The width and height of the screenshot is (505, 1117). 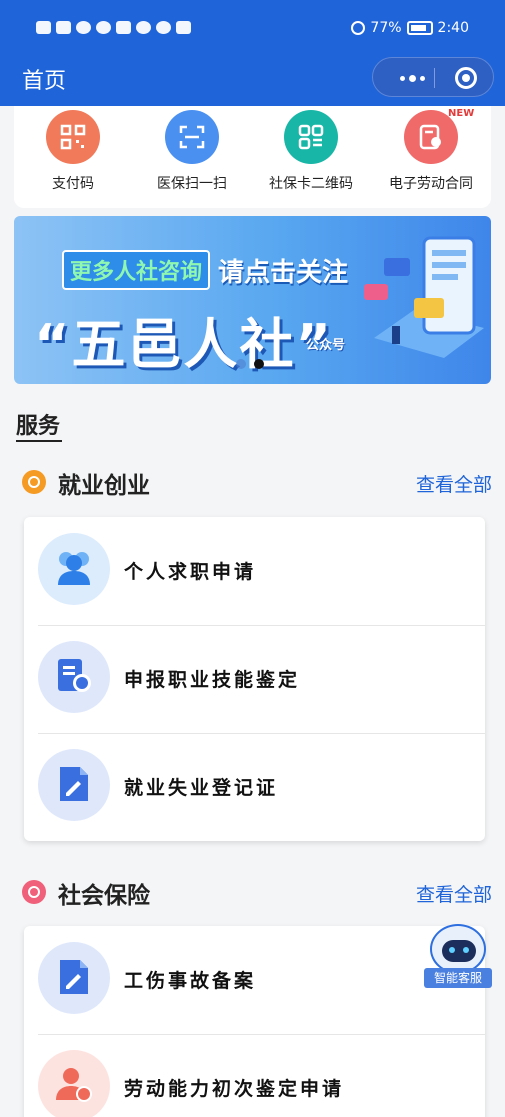 What do you see at coordinates (34, 482) in the screenshot?
I see `employment-icon` at bounding box center [34, 482].